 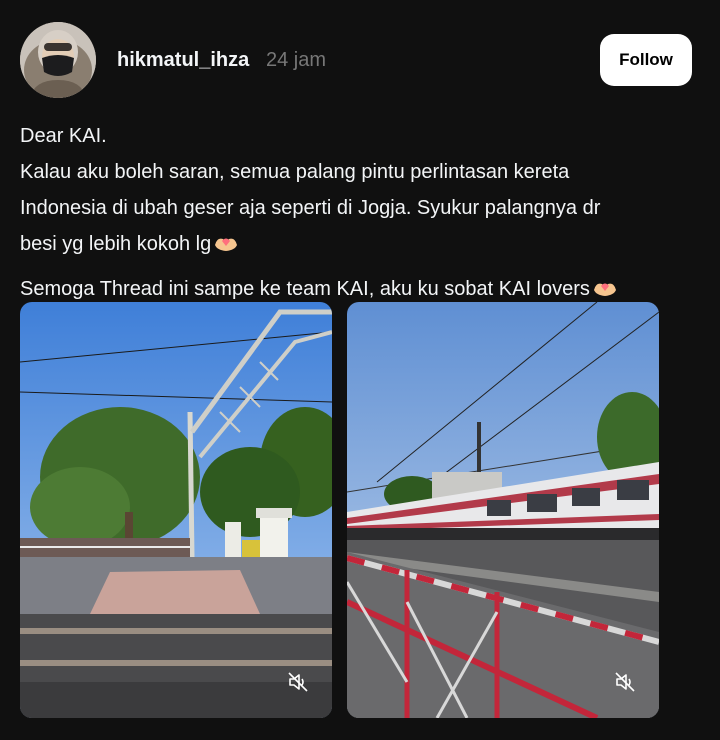 I want to click on text-line-content: besi yg lebih kokoh lg, so click(x=116, y=244).